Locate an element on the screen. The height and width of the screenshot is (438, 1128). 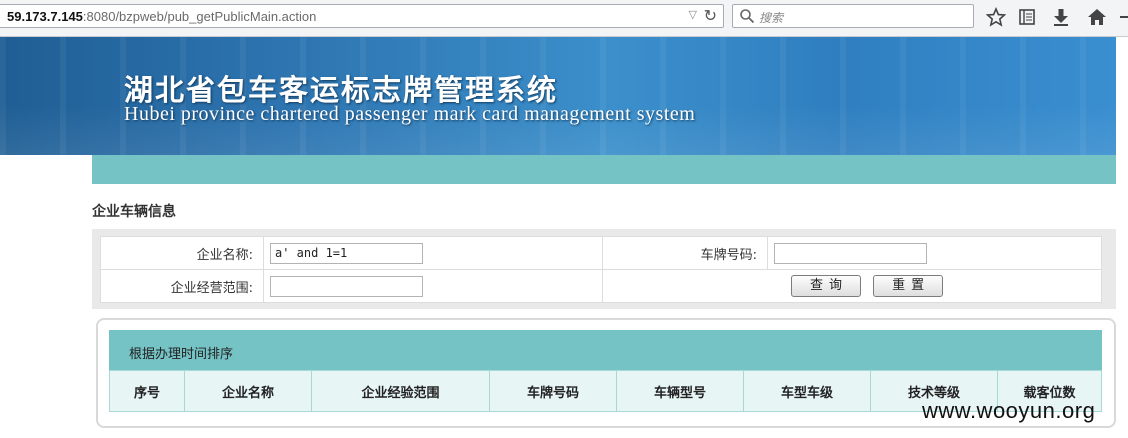
search-box: 搜索 is located at coordinates (853, 16).